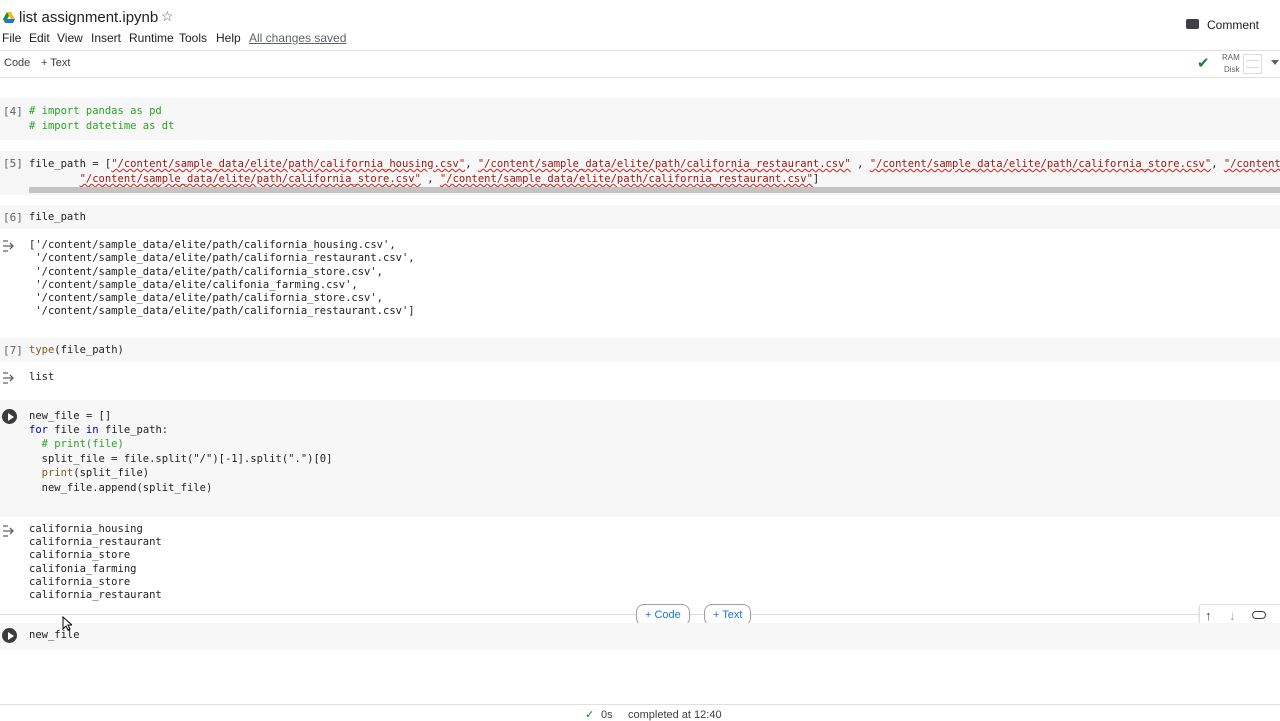 The image size is (1280, 721). What do you see at coordinates (167, 16) in the screenshot?
I see `star-icon: ☆` at bounding box center [167, 16].